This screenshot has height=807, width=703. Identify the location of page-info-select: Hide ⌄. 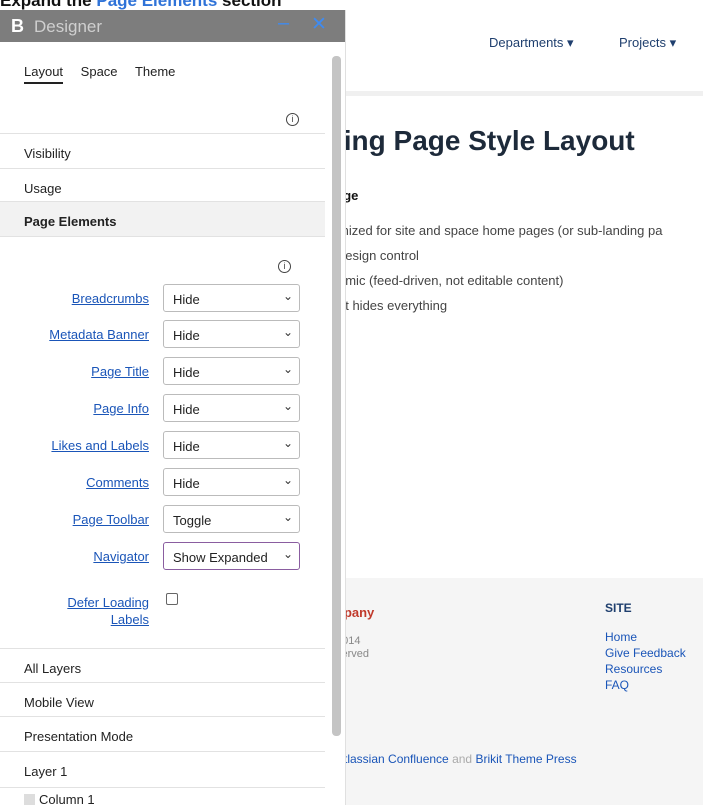
(231, 408).